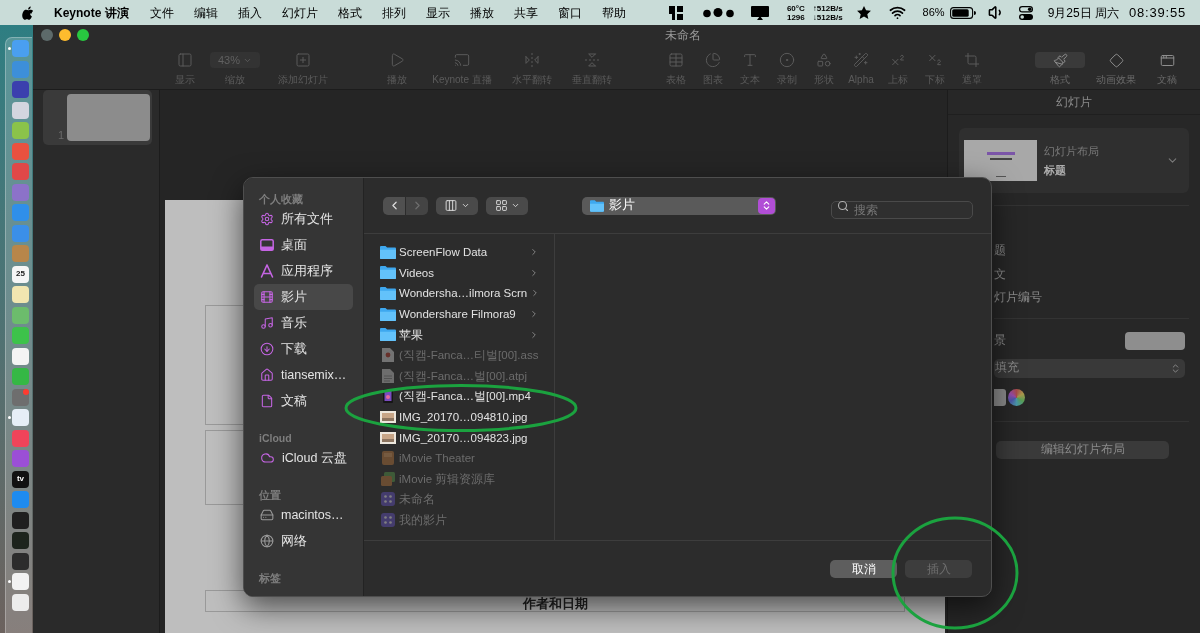  Describe the element at coordinates (459, 417) in the screenshot. I see `file-list-item: IMG_20170…094810.jpg` at that location.